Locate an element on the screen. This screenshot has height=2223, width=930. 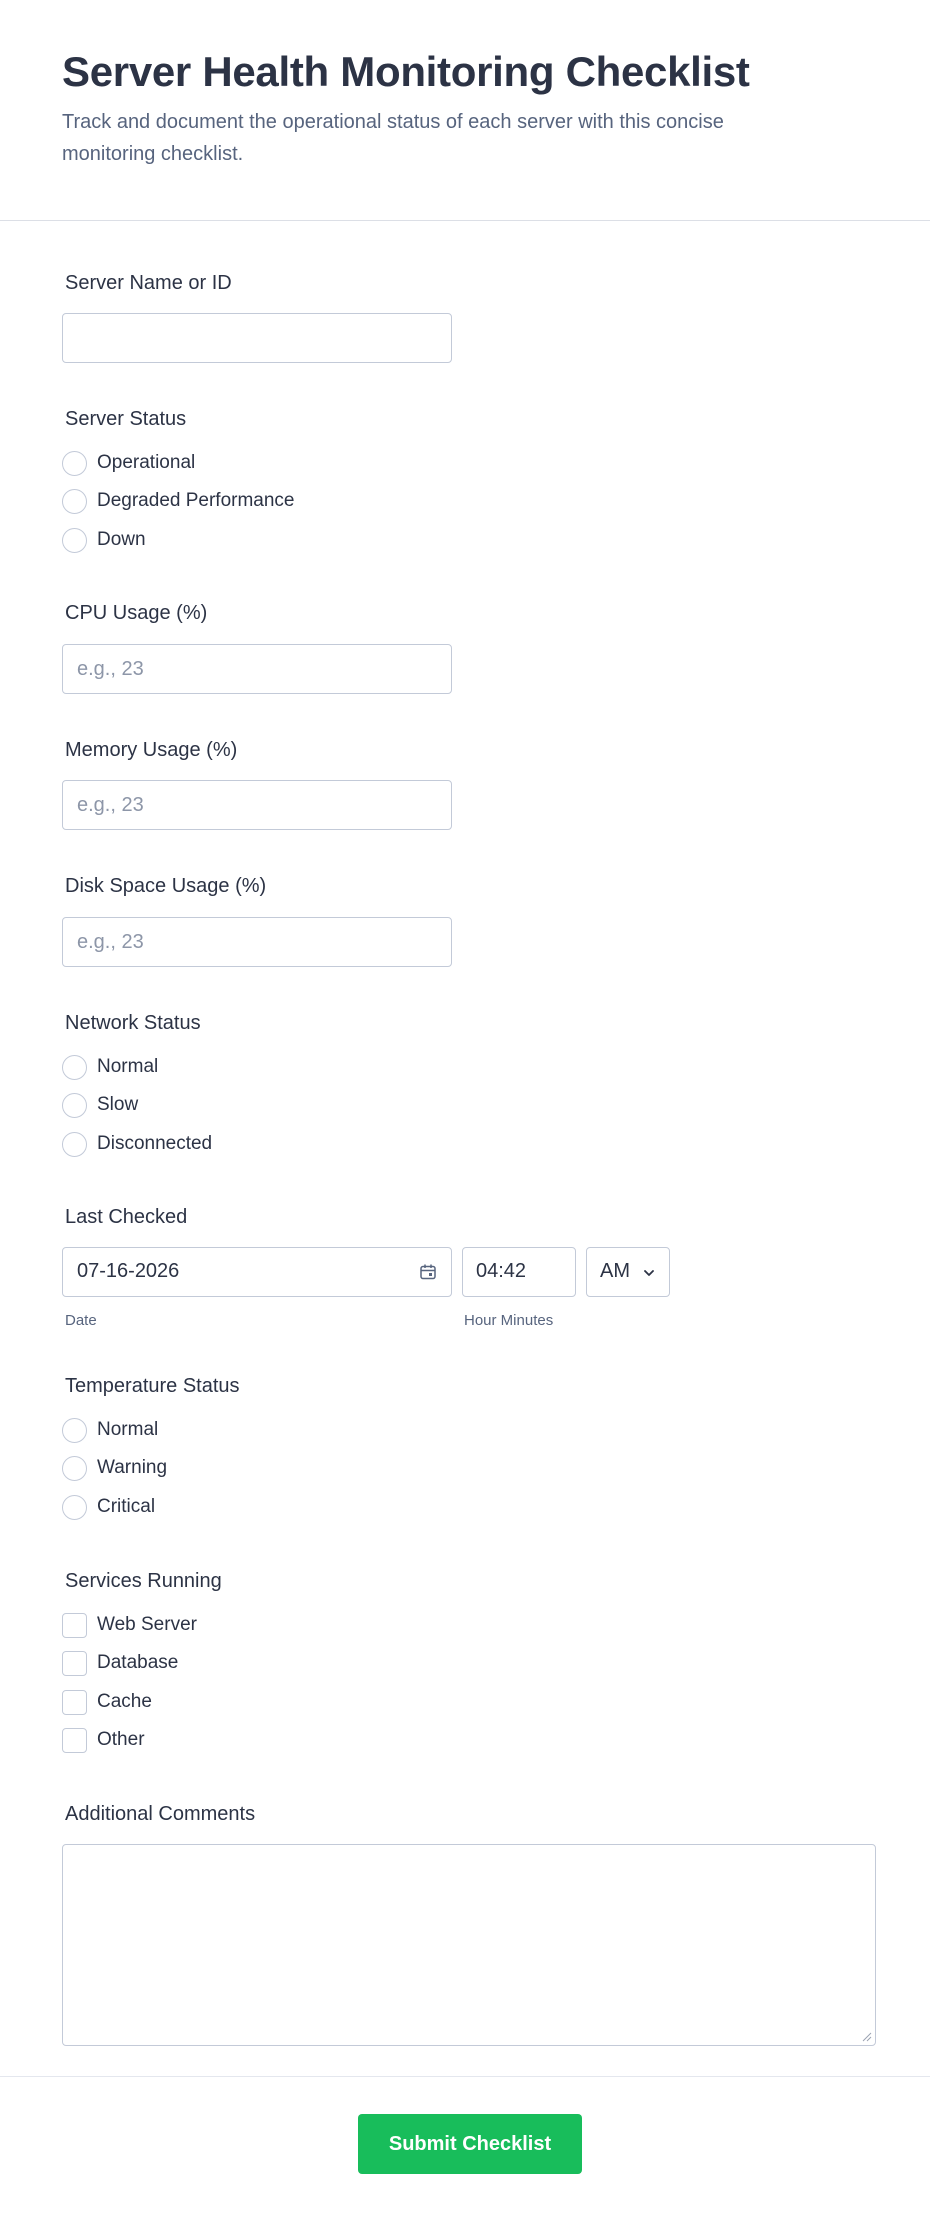
time-value: 04:42 is located at coordinates (501, 1271).